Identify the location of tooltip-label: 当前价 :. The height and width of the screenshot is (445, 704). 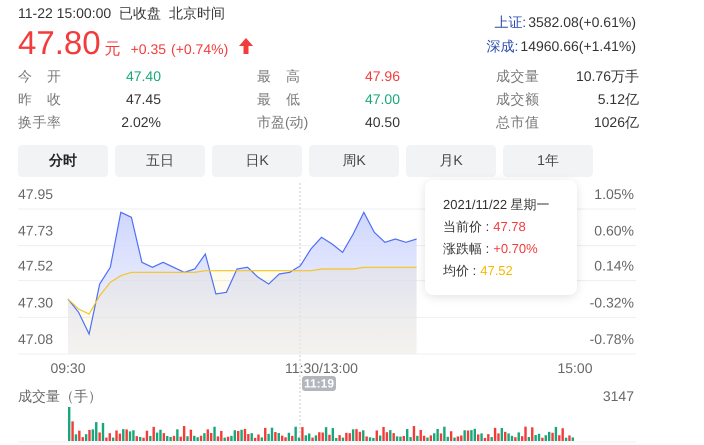
(466, 227).